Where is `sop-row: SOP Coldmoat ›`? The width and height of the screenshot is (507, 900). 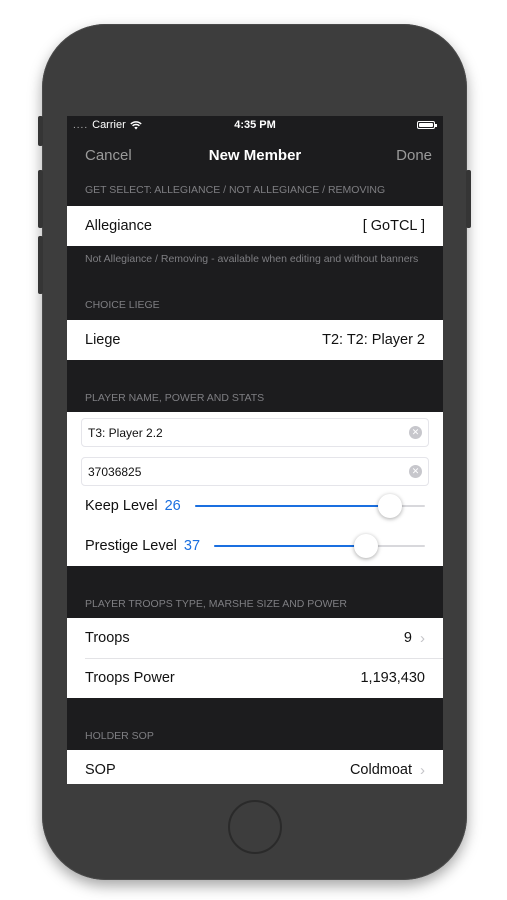
sop-row: SOP Coldmoat › is located at coordinates (255, 767).